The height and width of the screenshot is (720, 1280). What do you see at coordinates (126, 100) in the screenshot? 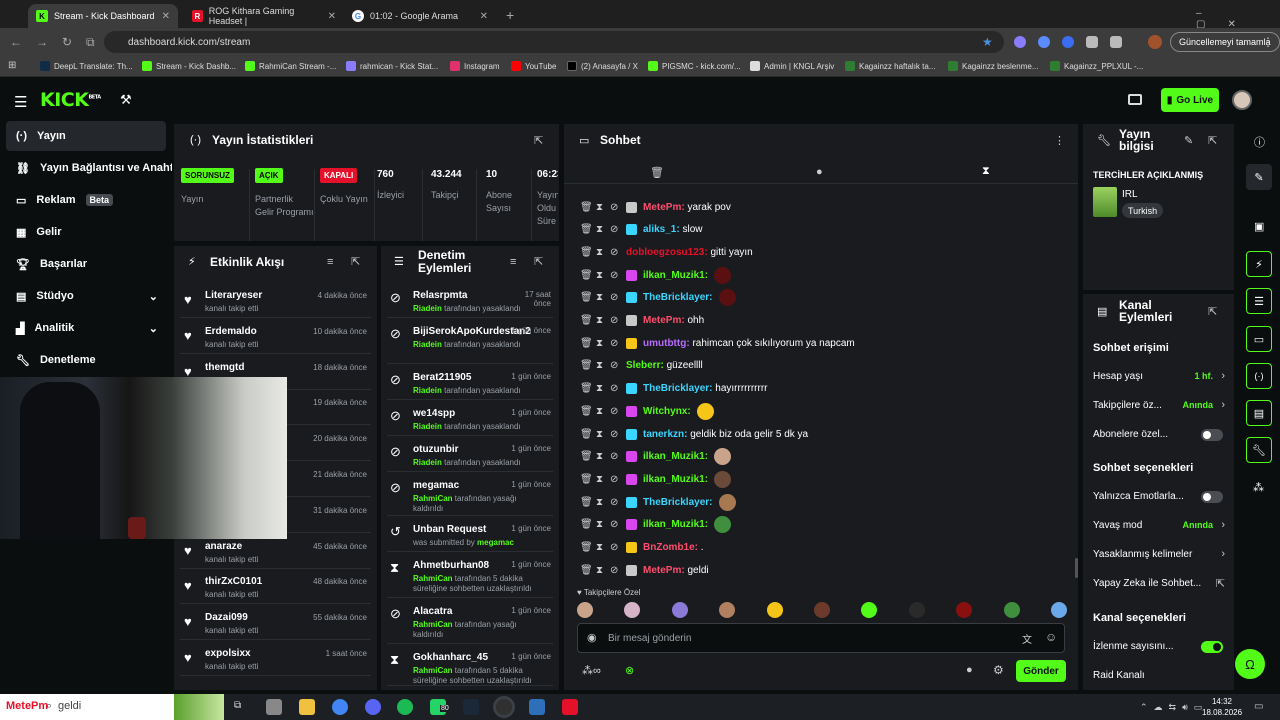
I see `hammer-icon: ⚒` at bounding box center [126, 100].